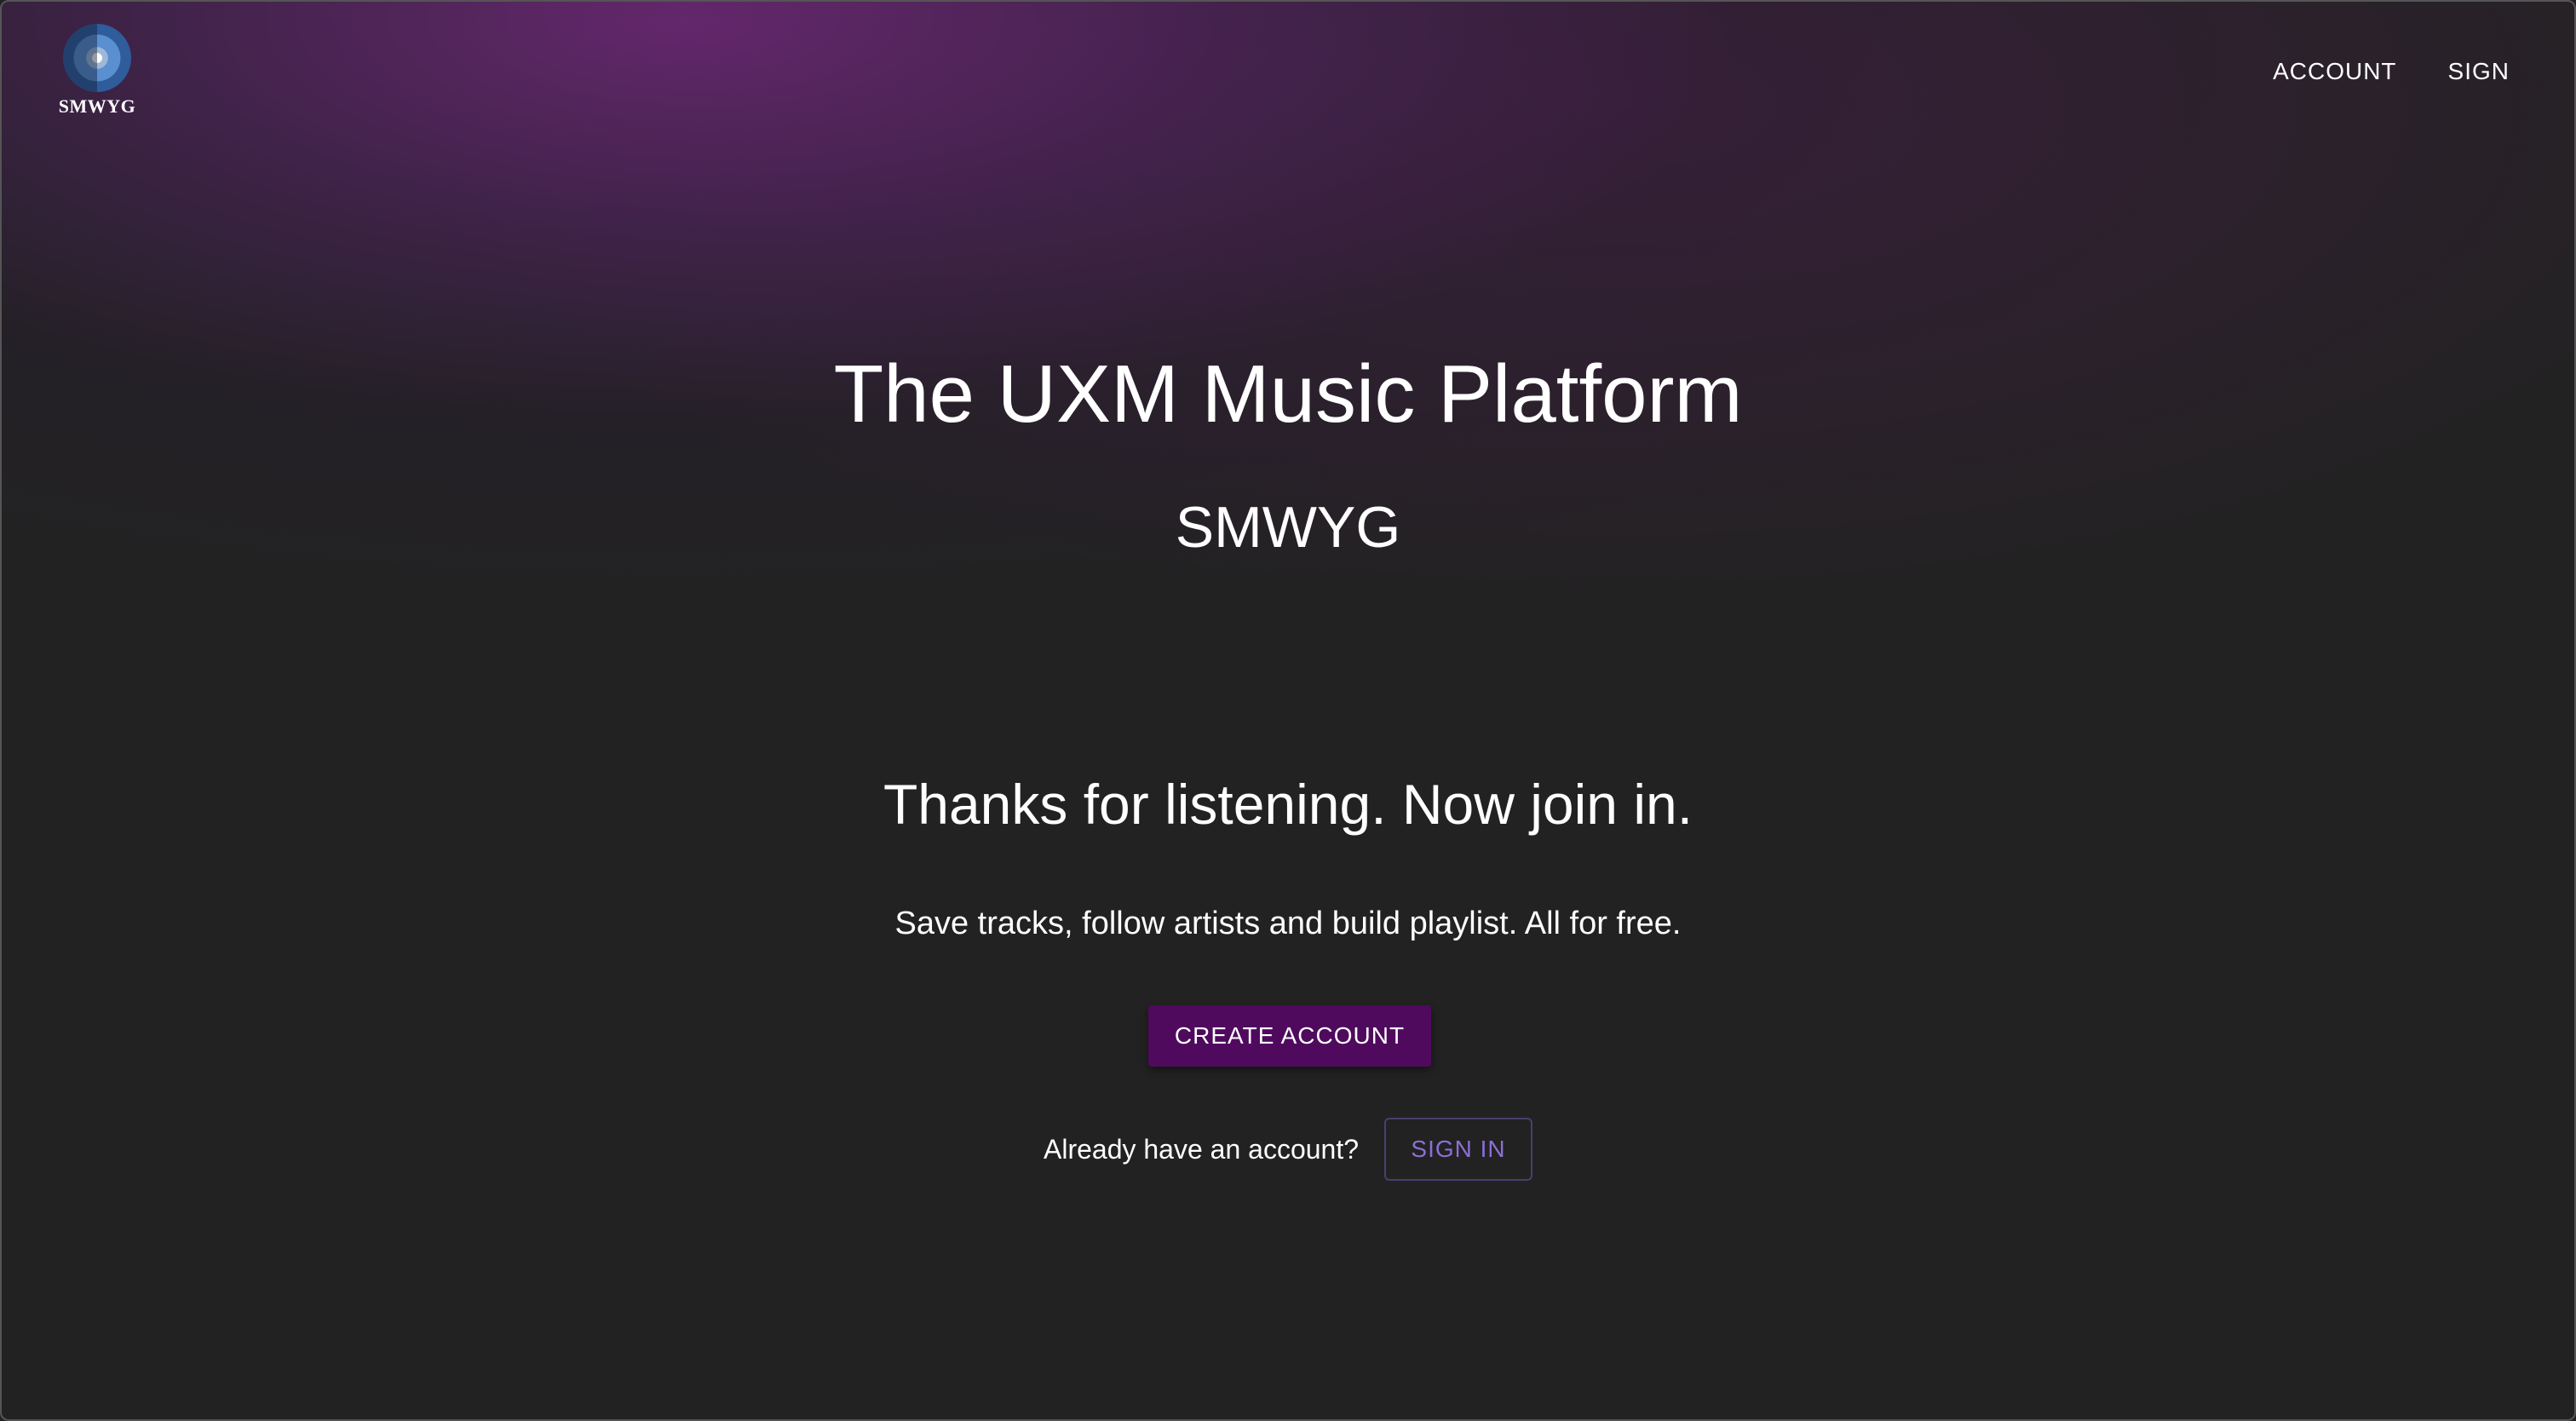  I want to click on top-nav: ACCOUNT SIGN, so click(2391, 71).